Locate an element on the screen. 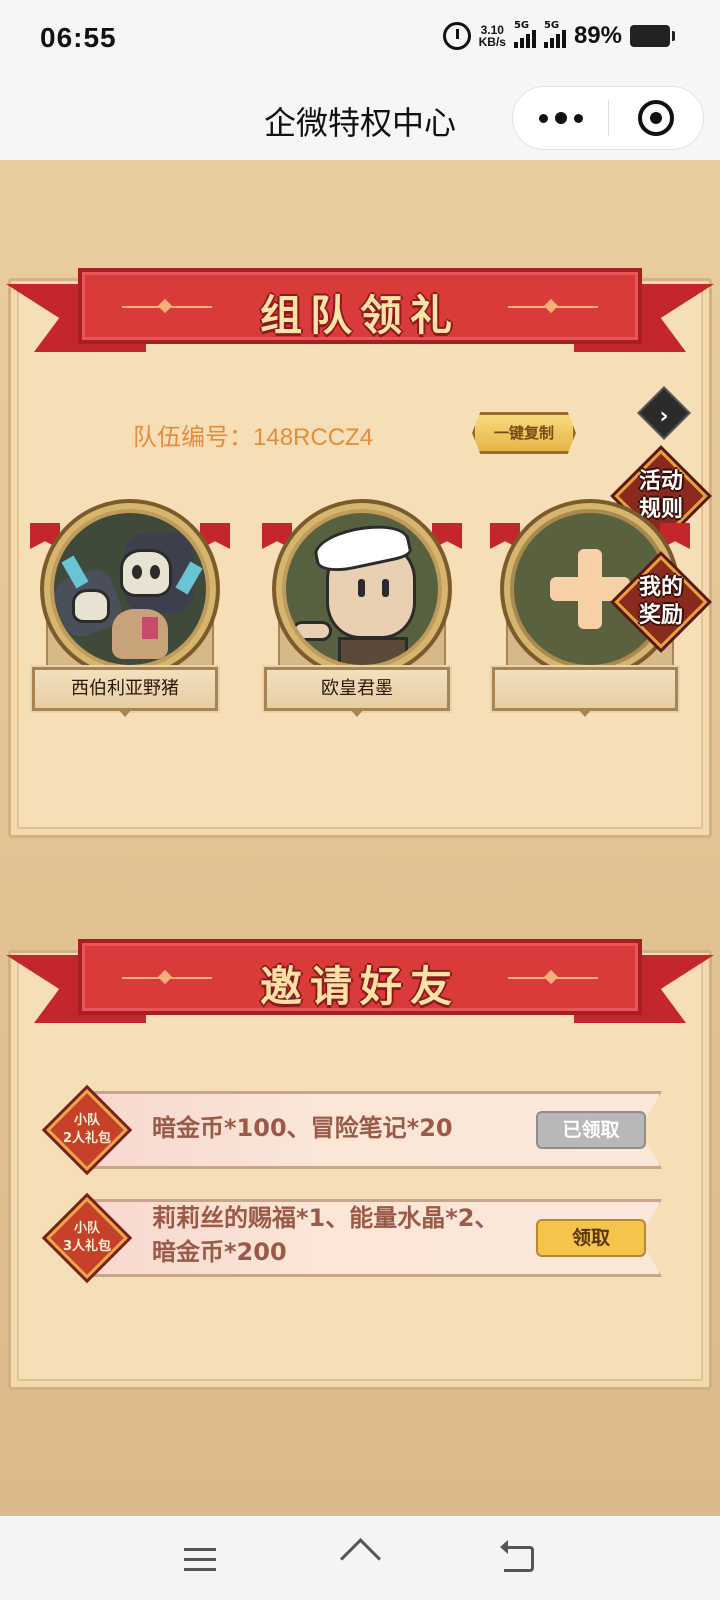 The height and width of the screenshot is (1600, 720). gift-description: 莉莉丝的赐福*1、能量水晶*2、 暗金币*200 is located at coordinates (325, 1235).